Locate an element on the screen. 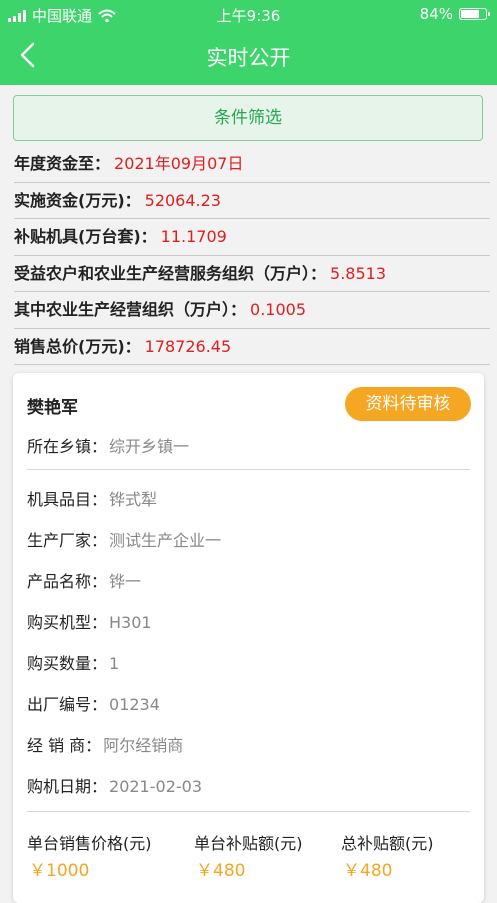 Image resolution: width=497 pixels, height=903 pixels. field-product: 产品名称： 铧一 is located at coordinates (84, 580).